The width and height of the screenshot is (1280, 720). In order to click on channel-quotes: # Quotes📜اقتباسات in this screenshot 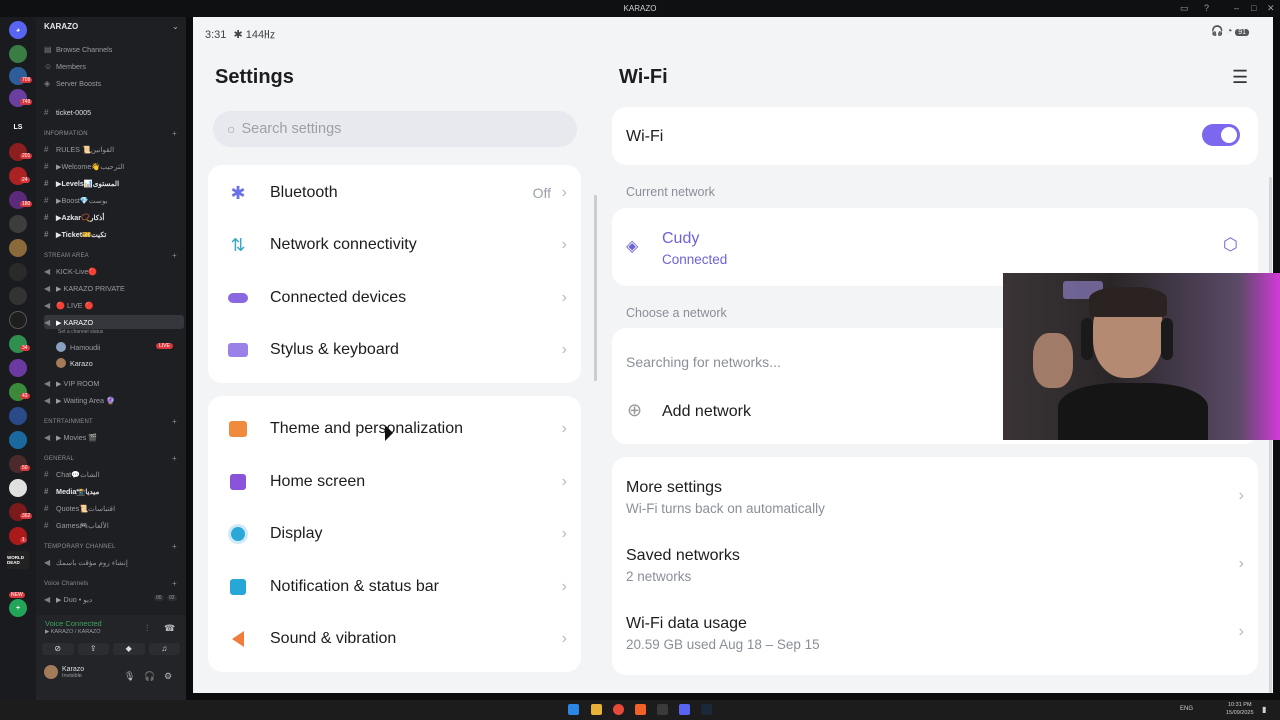, I will do `click(112, 508)`.